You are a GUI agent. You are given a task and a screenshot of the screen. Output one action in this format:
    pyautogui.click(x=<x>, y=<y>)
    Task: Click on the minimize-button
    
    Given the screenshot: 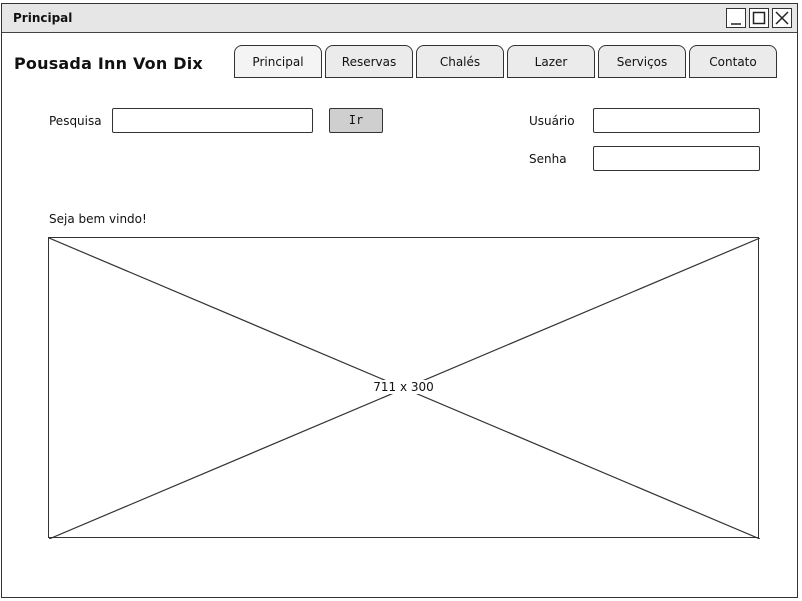 What is the action you would take?
    pyautogui.click(x=736, y=18)
    